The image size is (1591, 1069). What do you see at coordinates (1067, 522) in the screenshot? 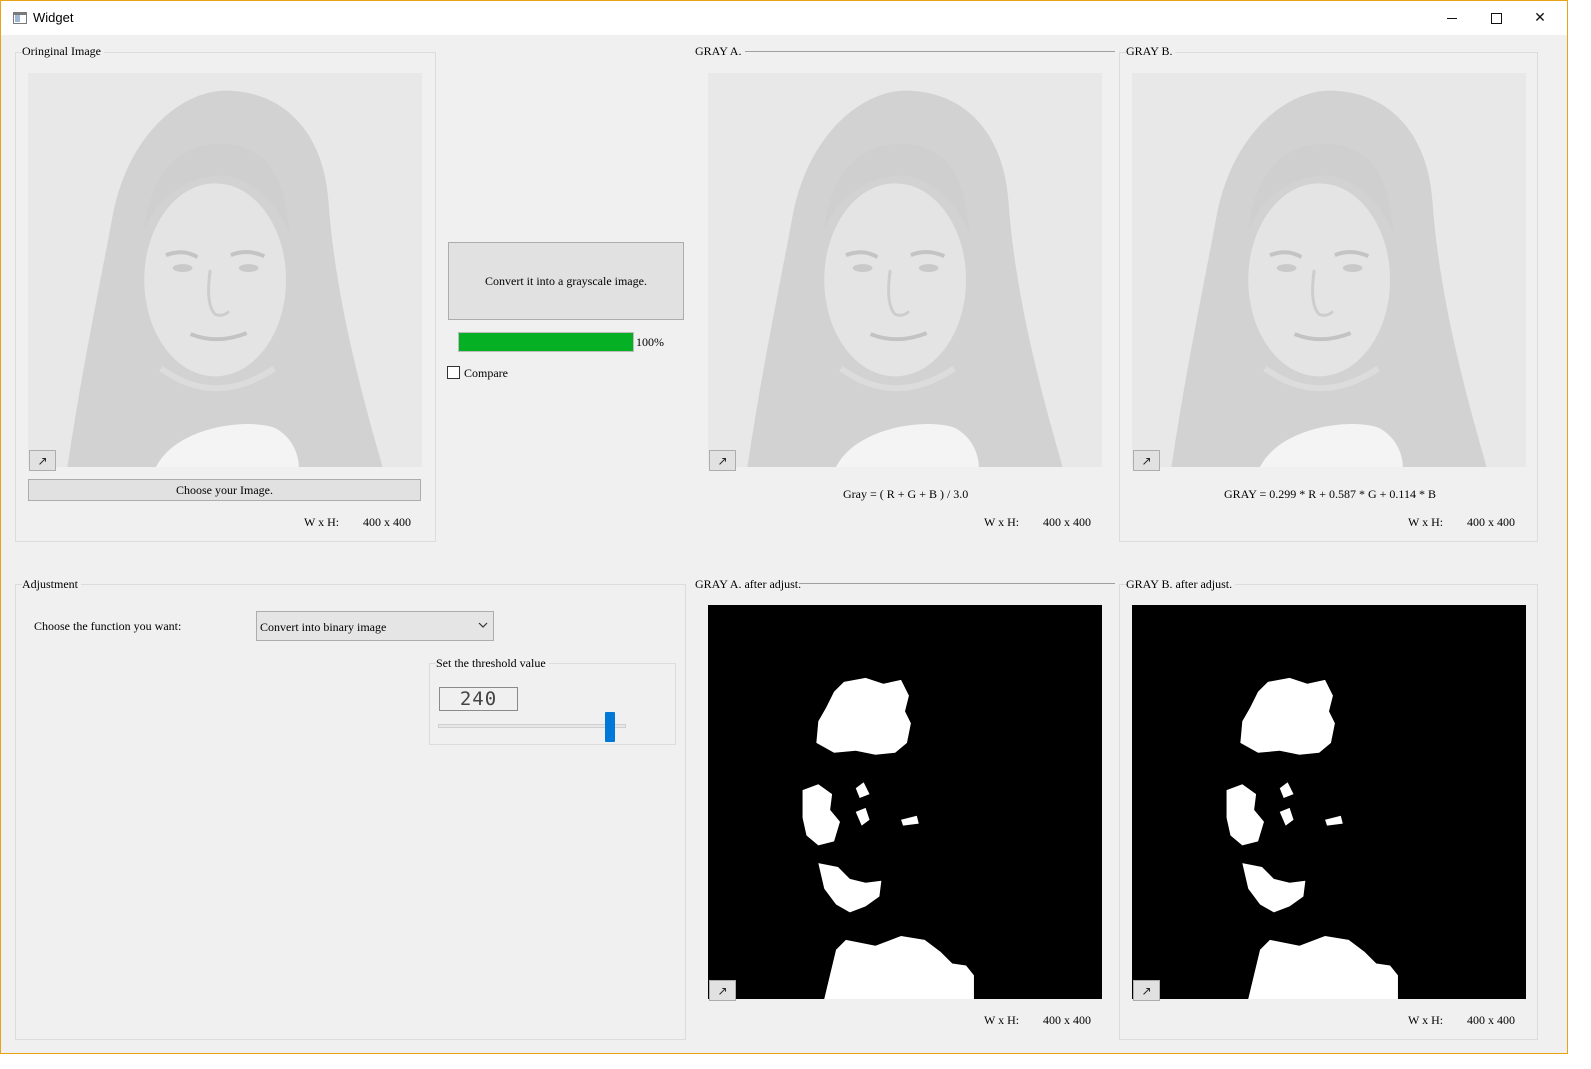
I see `gray-a-wh-value: 400 x 400` at bounding box center [1067, 522].